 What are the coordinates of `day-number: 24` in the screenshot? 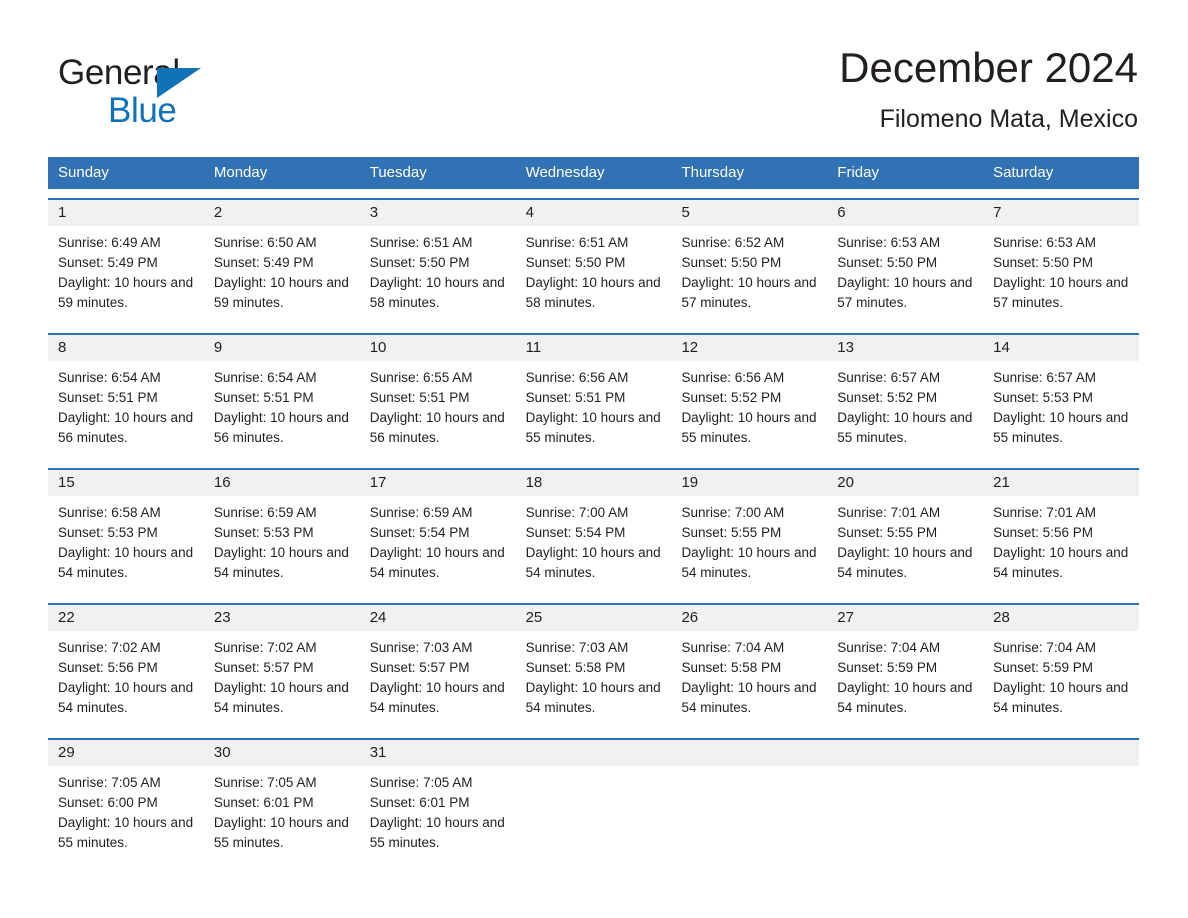 It's located at (438, 618).